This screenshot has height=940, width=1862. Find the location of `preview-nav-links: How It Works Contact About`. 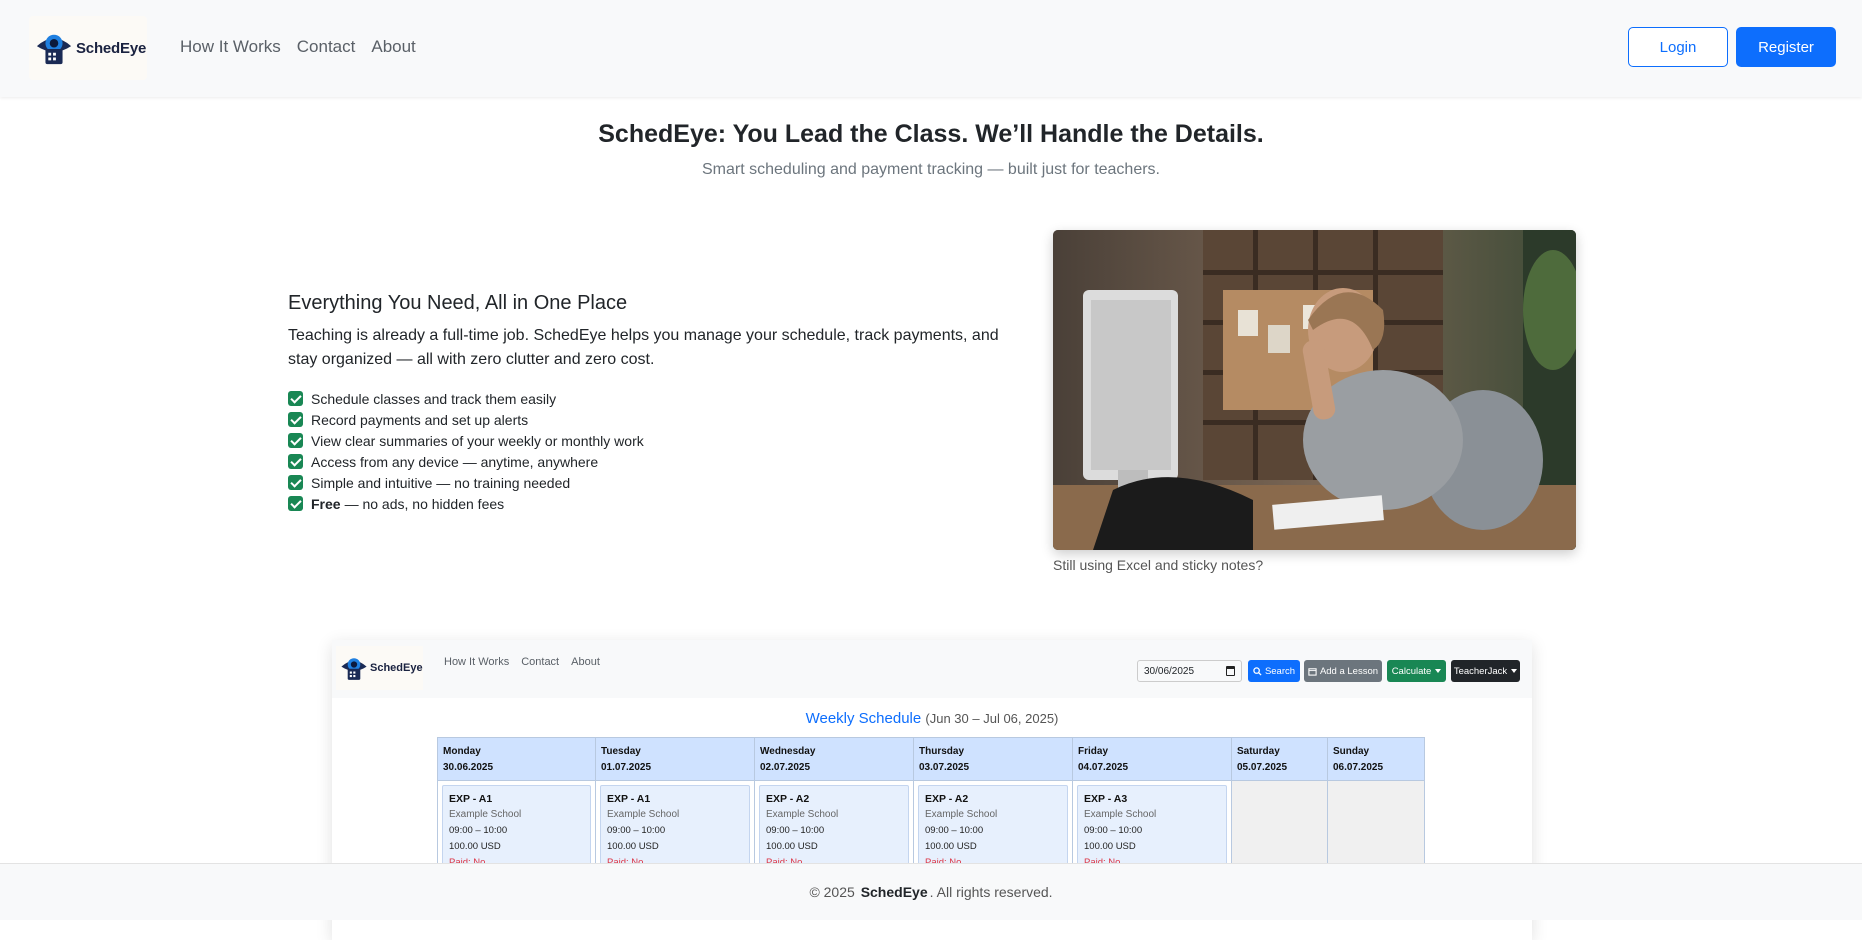

preview-nav-links: How It Works Contact About is located at coordinates (522, 662).